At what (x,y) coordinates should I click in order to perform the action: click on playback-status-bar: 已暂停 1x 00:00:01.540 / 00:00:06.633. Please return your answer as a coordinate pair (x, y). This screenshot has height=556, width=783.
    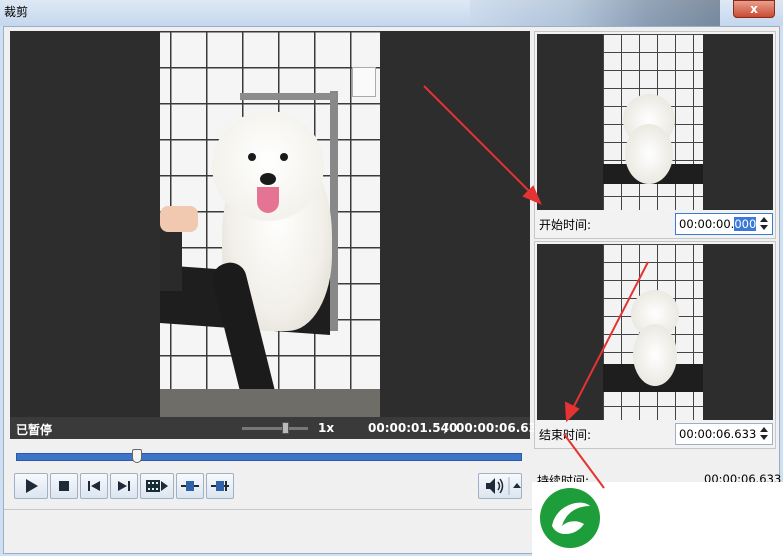
    Looking at the image, I should click on (277, 428).